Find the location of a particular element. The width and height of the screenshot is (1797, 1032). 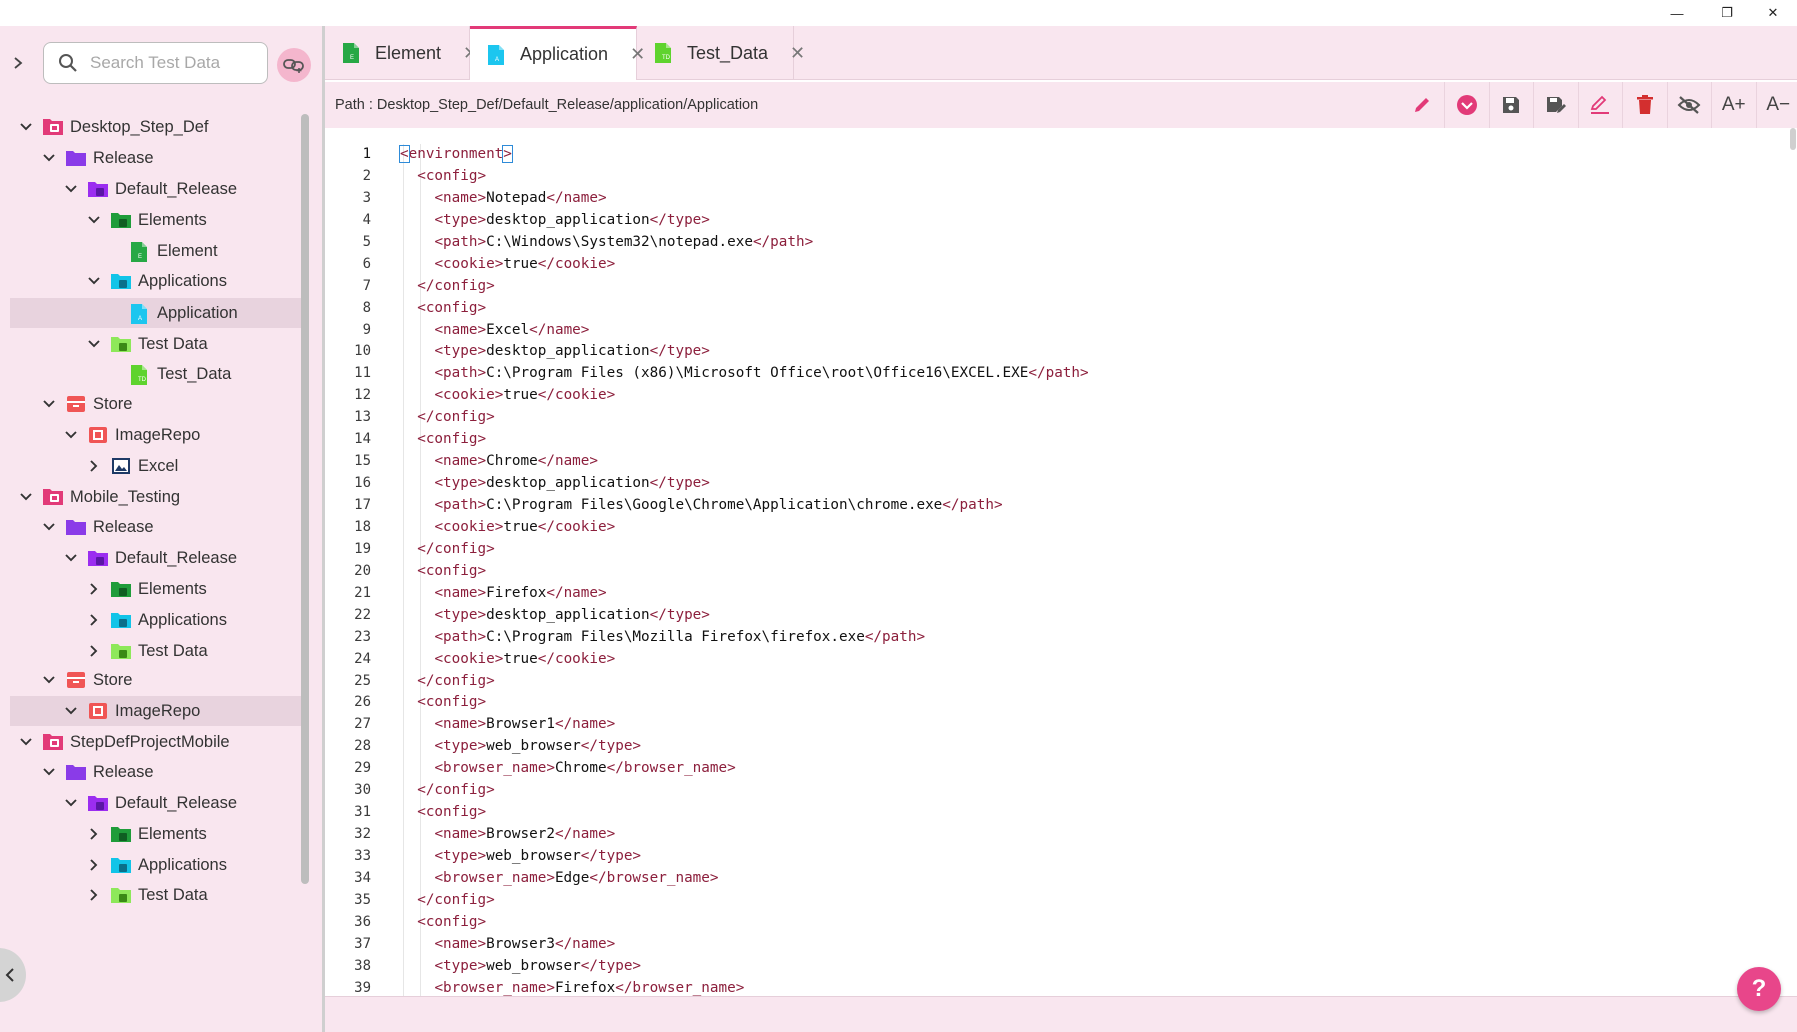

help-button: ? is located at coordinates (1759, 989).